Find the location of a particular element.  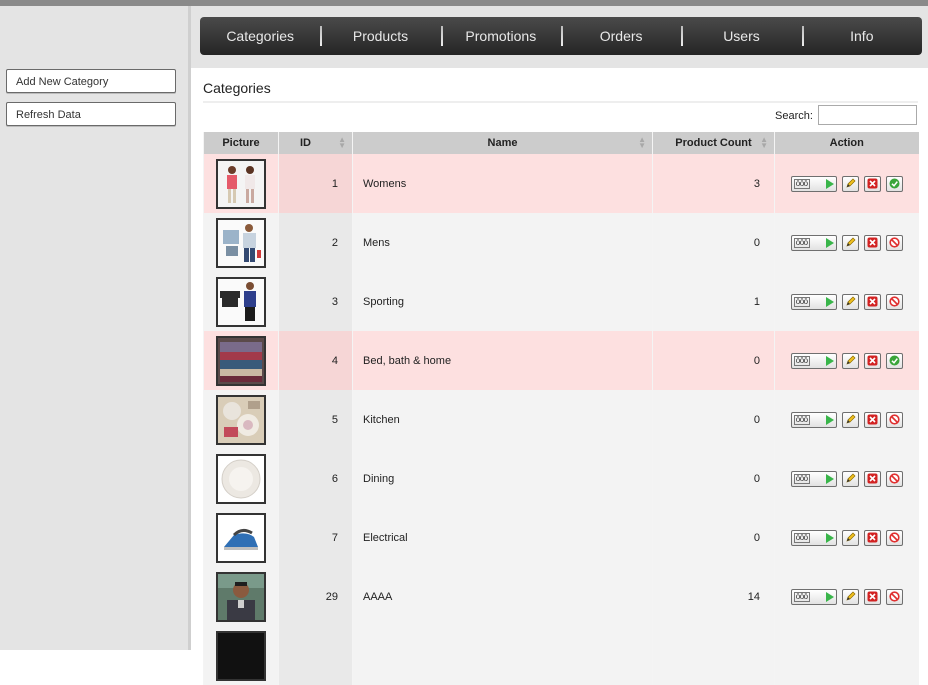

id-cell: 1 is located at coordinates (315, 183).